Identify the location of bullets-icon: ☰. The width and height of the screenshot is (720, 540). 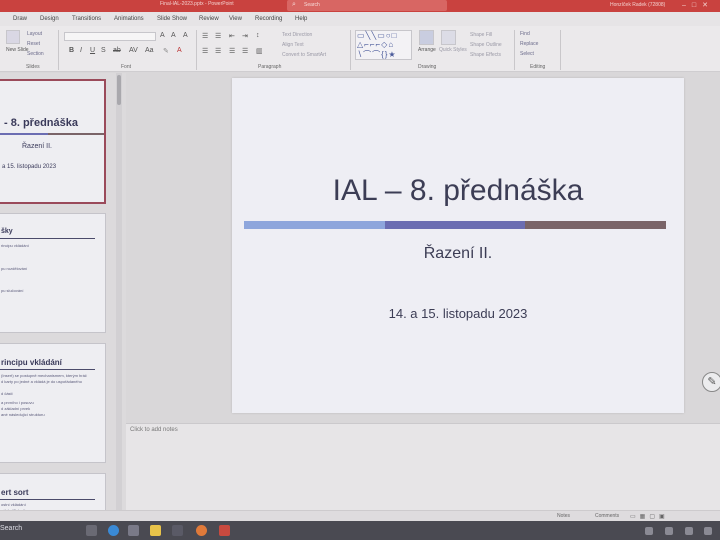
(205, 36).